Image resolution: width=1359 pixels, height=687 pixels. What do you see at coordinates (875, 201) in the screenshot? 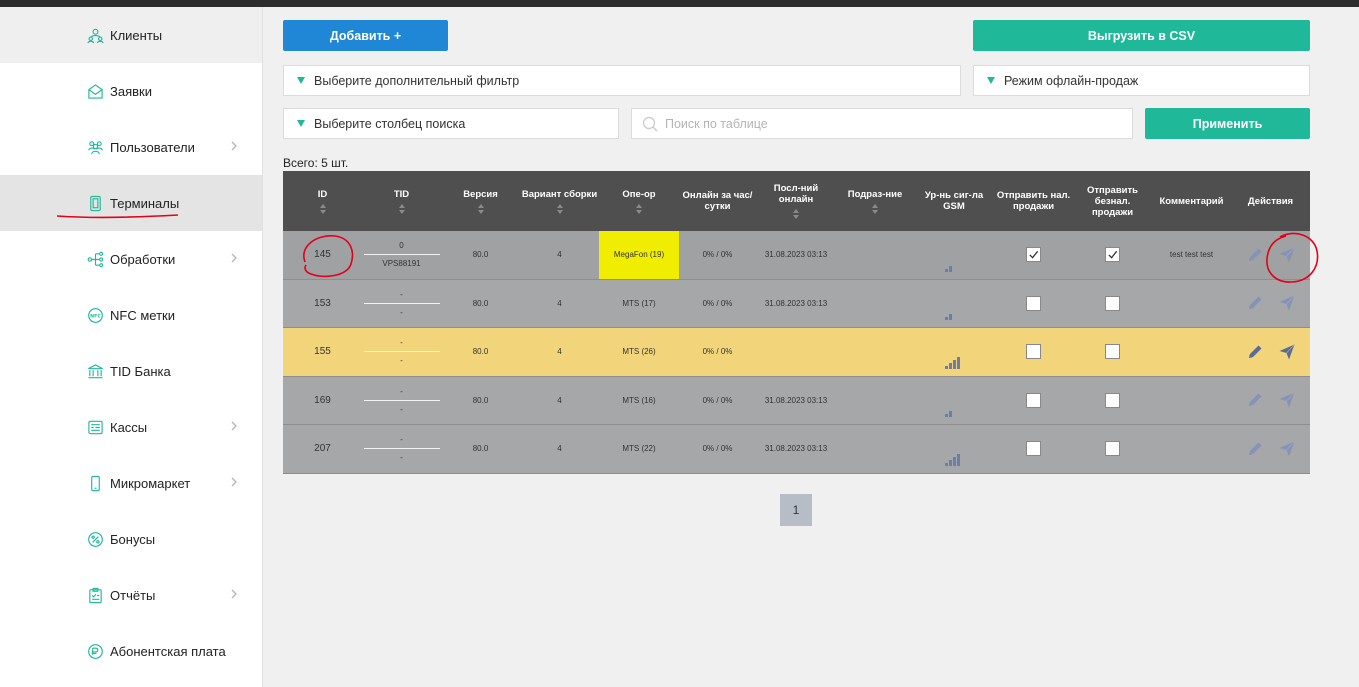
I see `column-header-subdivision: Подраз-ние` at bounding box center [875, 201].